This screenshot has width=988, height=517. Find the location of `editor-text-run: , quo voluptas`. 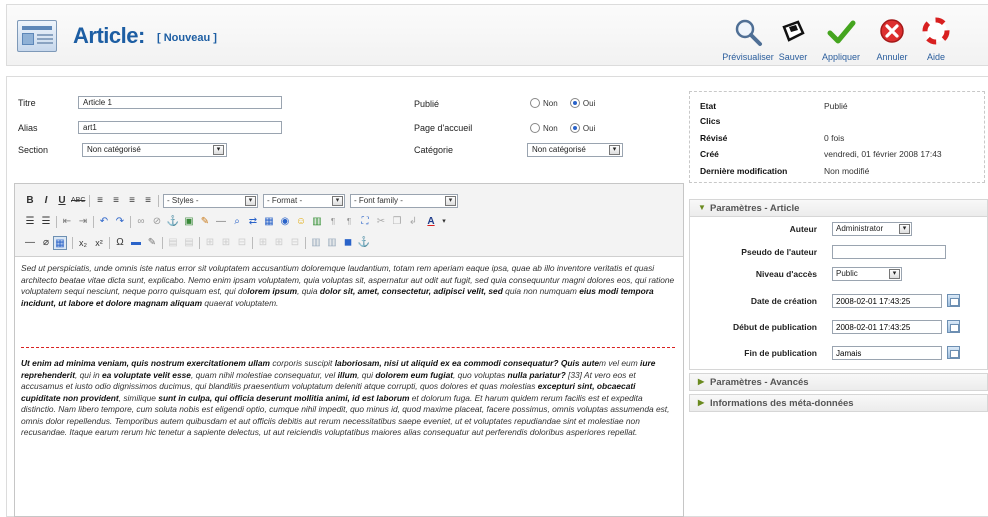

editor-text-run: , quo voluptas is located at coordinates (480, 374).